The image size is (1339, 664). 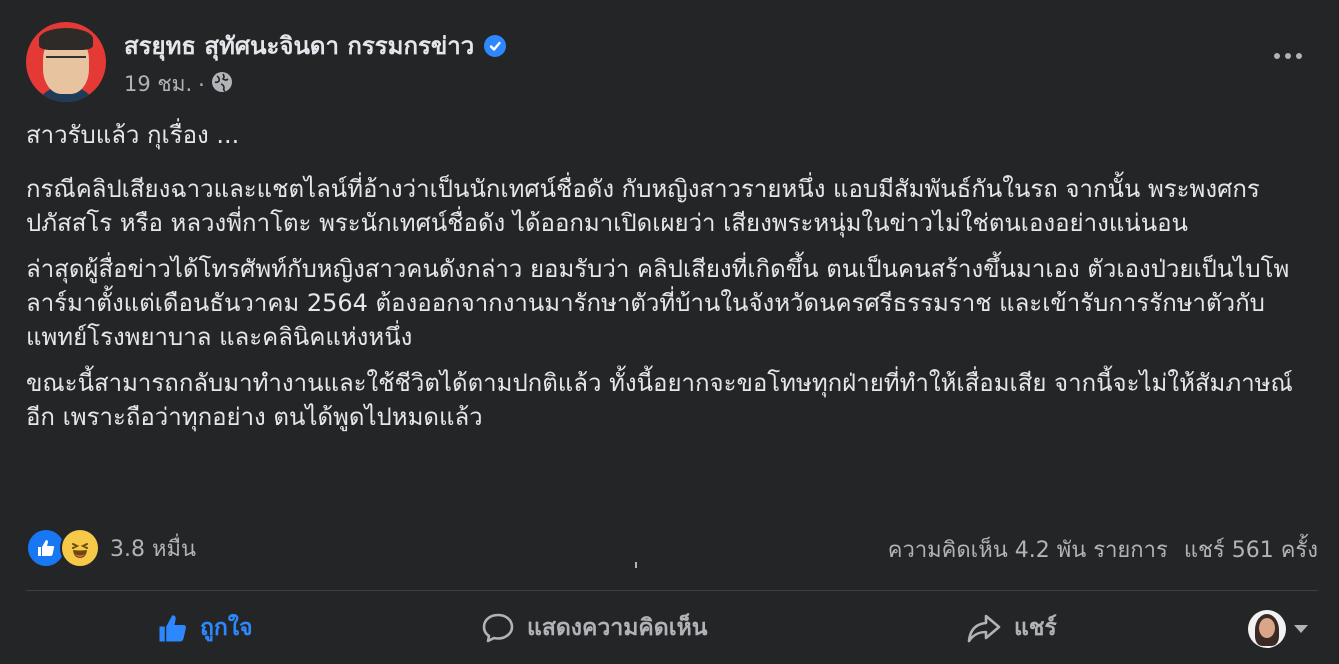 What do you see at coordinates (1267, 629) in the screenshot?
I see `profile-avatar` at bounding box center [1267, 629].